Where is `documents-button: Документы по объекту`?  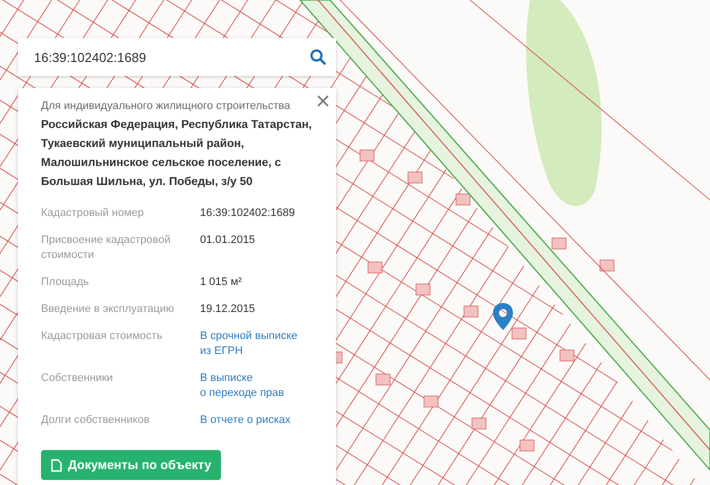
documents-button: Документы по объекту is located at coordinates (131, 465).